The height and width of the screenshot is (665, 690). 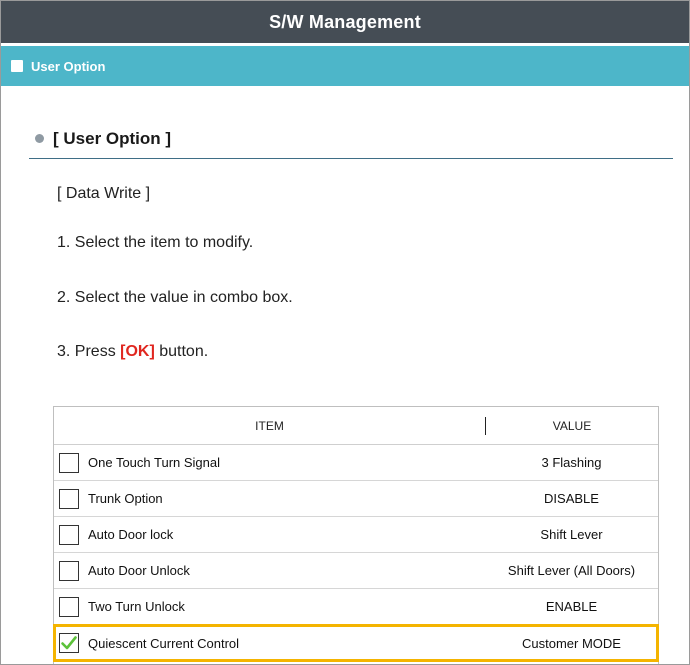 What do you see at coordinates (136, 606) in the screenshot?
I see `row-item-name: Two Turn Unlock` at bounding box center [136, 606].